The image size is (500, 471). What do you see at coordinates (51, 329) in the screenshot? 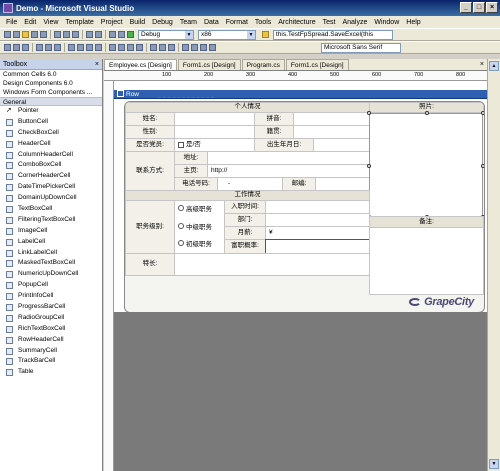
I see `toolbox-item: RichTextBoxCell` at bounding box center [51, 329].